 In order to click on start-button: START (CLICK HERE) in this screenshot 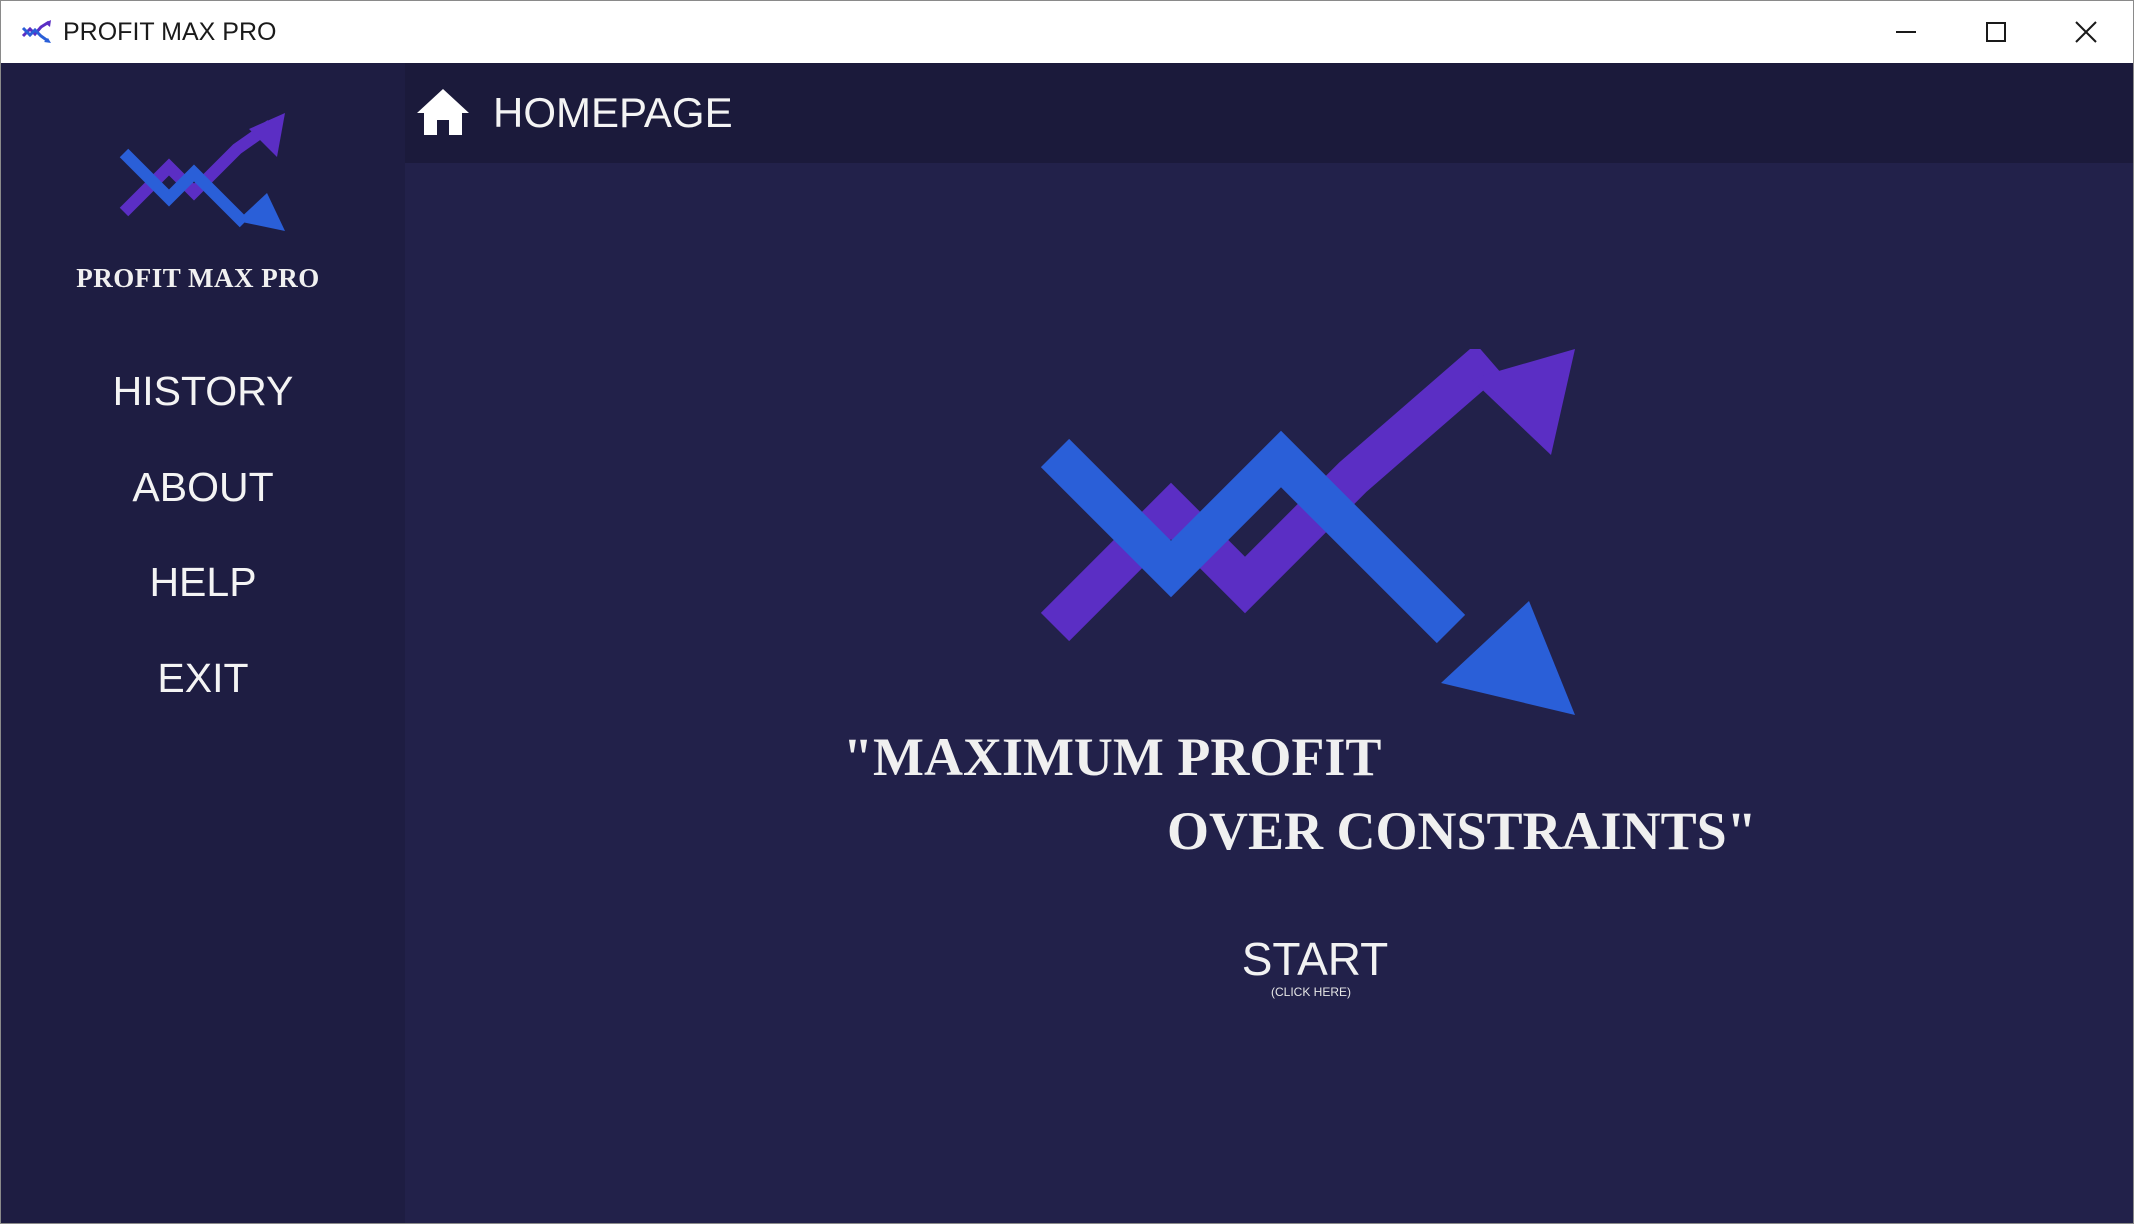, I will do `click(1315, 978)`.